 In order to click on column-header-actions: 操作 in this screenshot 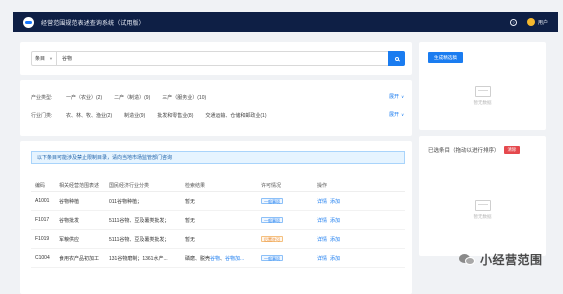, I will do `click(322, 185)`.